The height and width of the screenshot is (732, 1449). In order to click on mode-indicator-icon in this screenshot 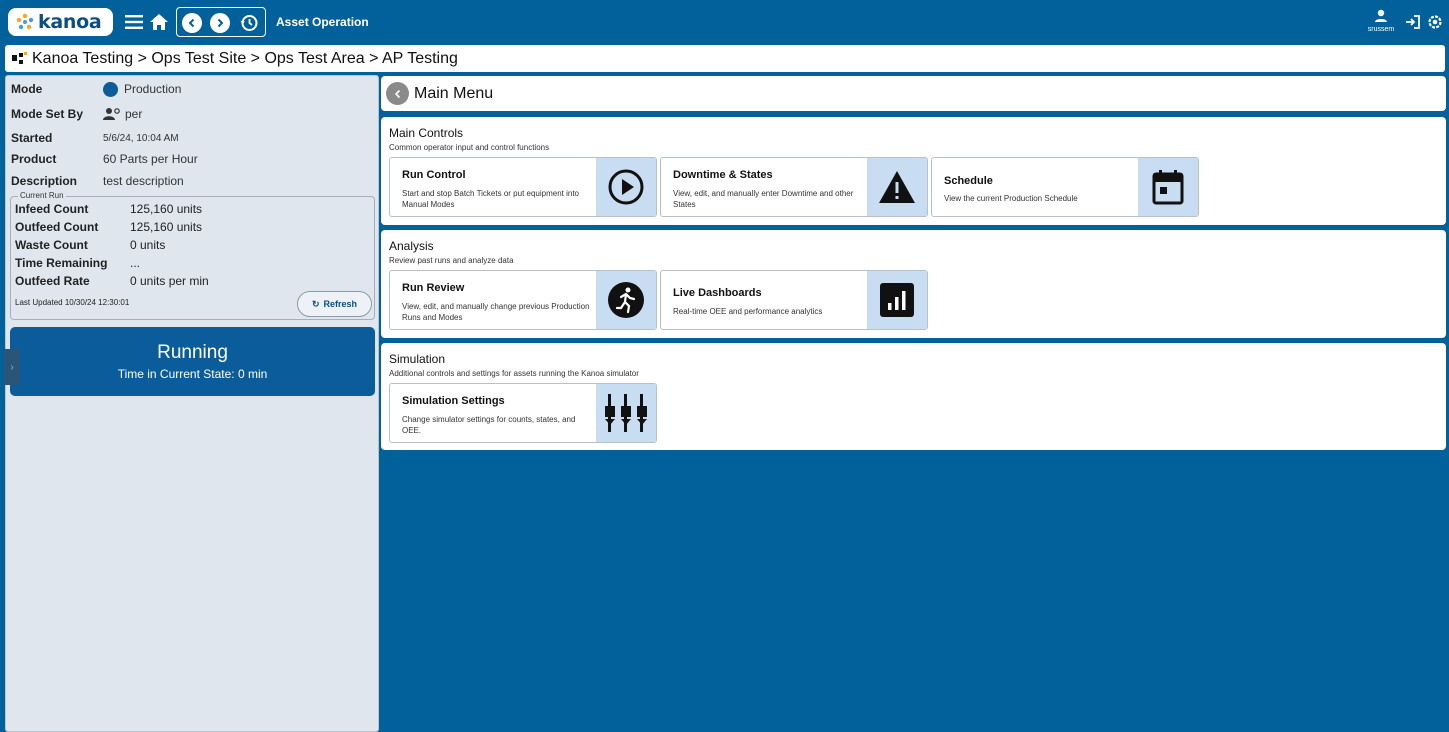, I will do `click(110, 89)`.